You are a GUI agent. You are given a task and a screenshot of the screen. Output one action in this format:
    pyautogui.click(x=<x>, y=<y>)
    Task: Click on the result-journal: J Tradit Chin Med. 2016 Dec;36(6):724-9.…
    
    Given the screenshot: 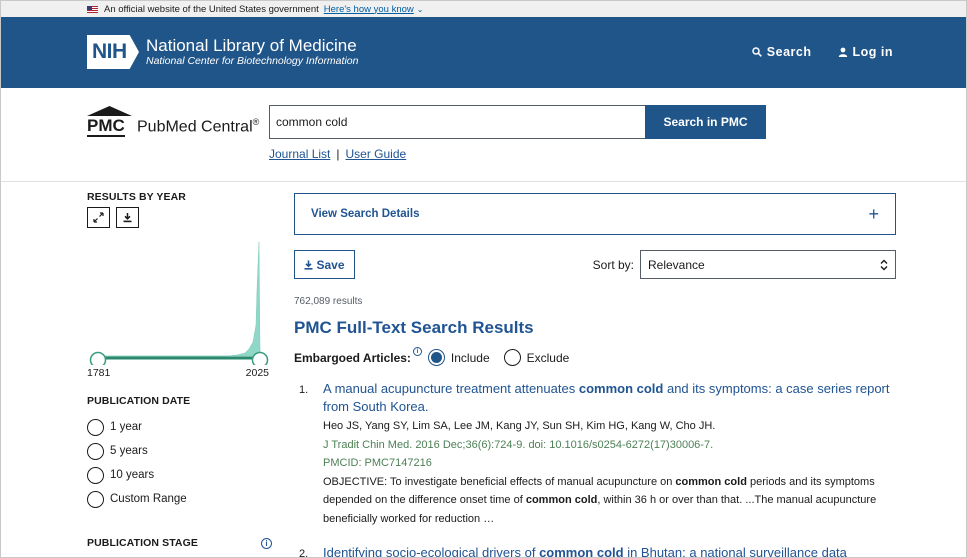 What is the action you would take?
    pyautogui.click(x=518, y=444)
    